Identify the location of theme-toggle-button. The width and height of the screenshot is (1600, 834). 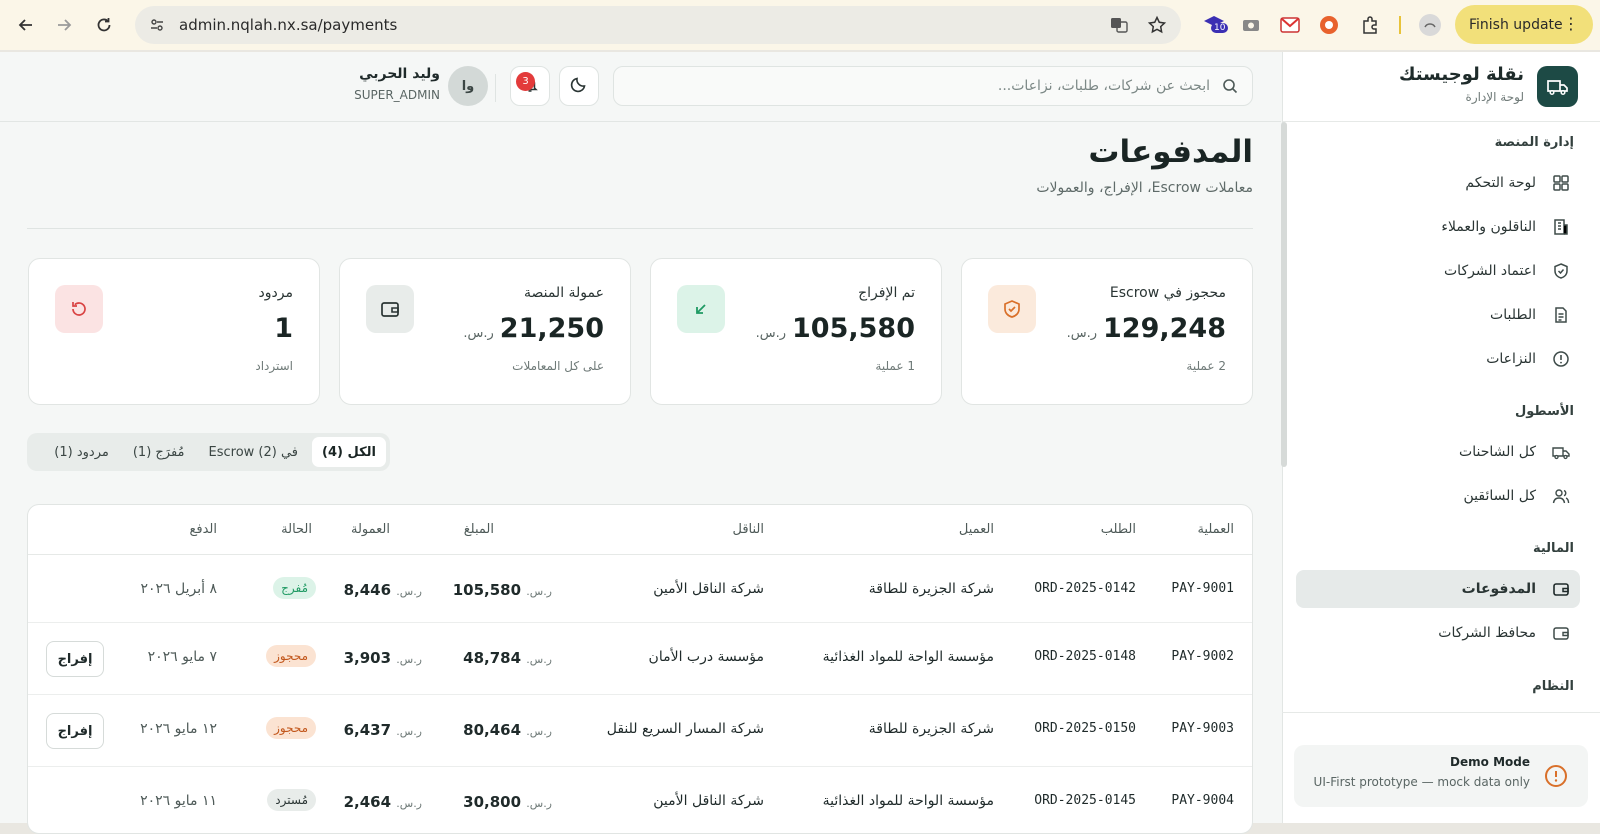
(579, 86).